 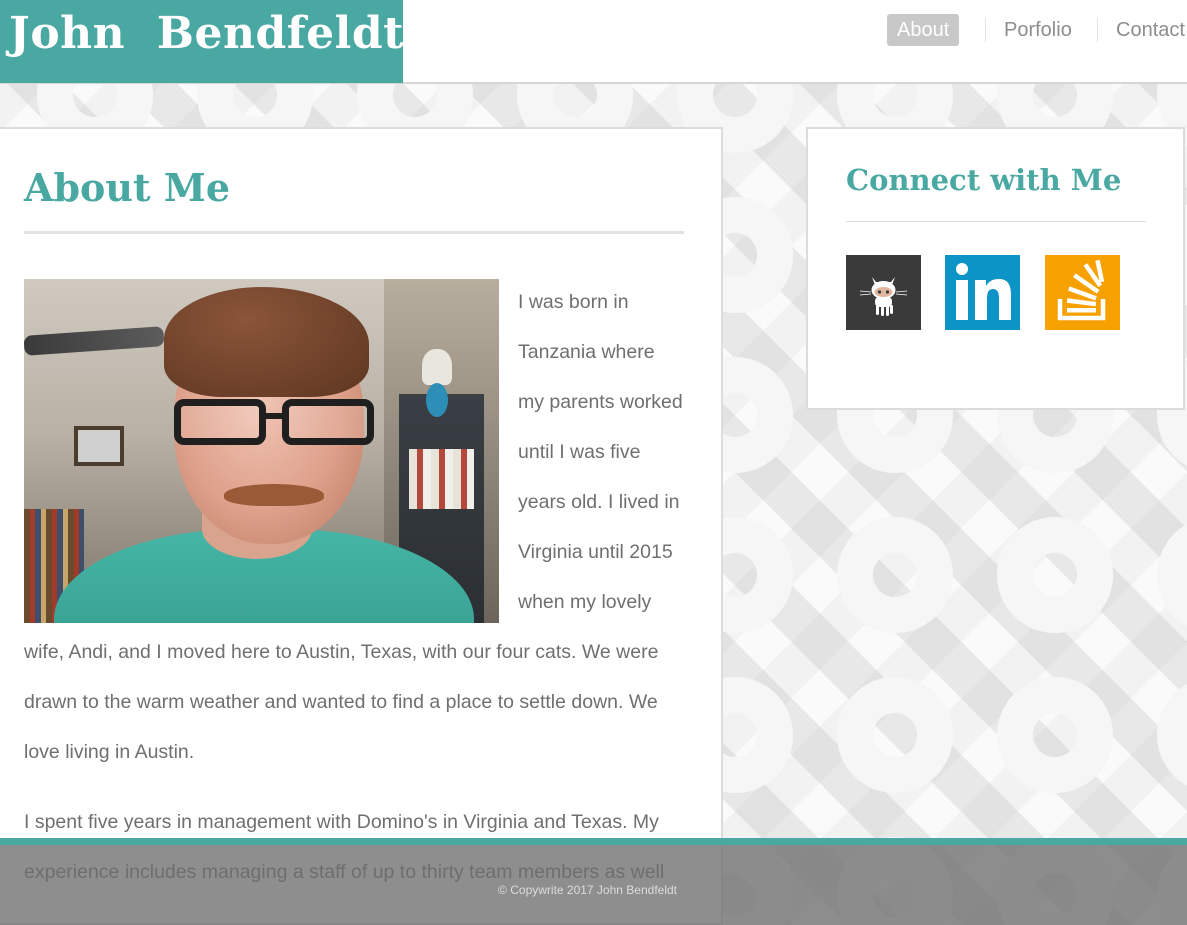 I want to click on nav-link-portfolio: Porfolio, so click(x=1038, y=30).